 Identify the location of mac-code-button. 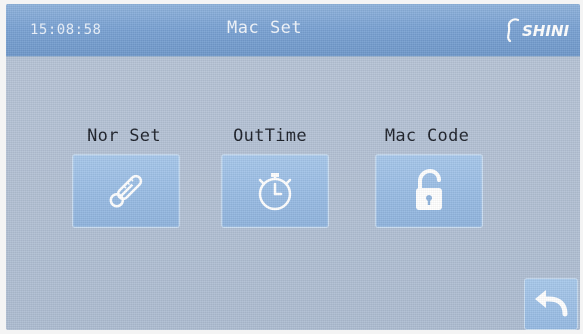
(429, 191).